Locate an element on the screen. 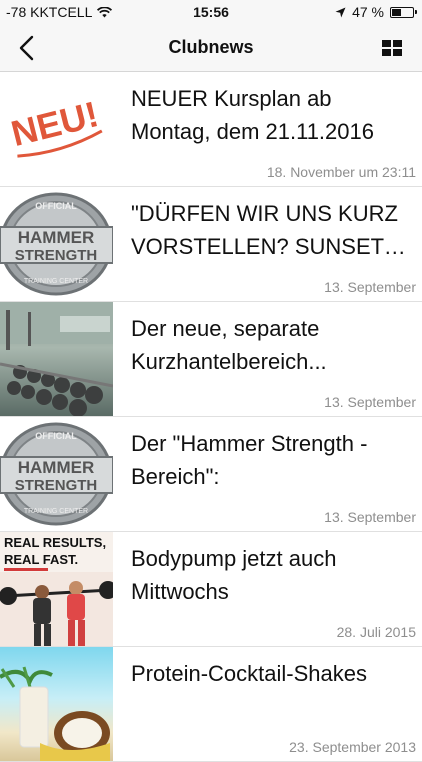  status-right: 47 % is located at coordinates (376, 12).